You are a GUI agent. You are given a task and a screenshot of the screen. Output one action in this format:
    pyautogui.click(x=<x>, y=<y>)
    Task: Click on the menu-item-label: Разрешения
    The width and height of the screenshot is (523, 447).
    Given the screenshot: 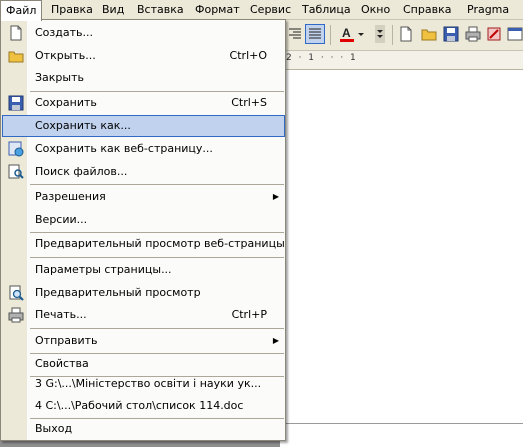 What is the action you would take?
    pyautogui.click(x=70, y=196)
    